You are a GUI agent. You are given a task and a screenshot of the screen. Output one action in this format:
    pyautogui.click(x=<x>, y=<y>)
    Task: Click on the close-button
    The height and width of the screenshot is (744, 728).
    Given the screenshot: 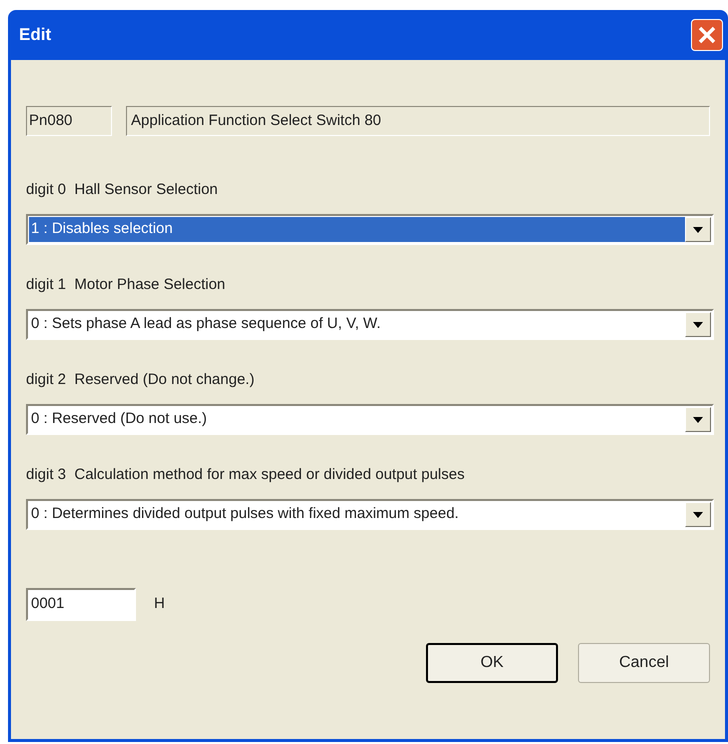 What is the action you would take?
    pyautogui.click(x=707, y=35)
    